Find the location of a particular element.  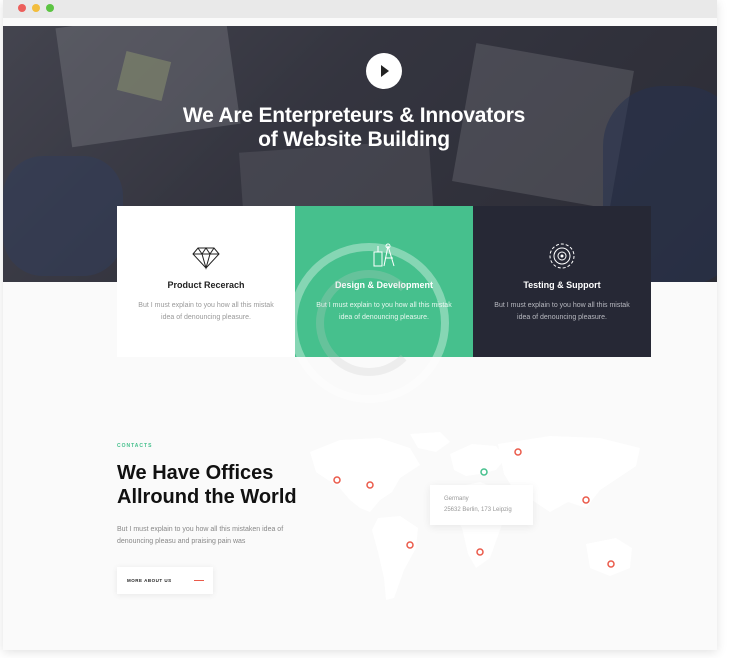

map-south-america is located at coordinates (395, 558).